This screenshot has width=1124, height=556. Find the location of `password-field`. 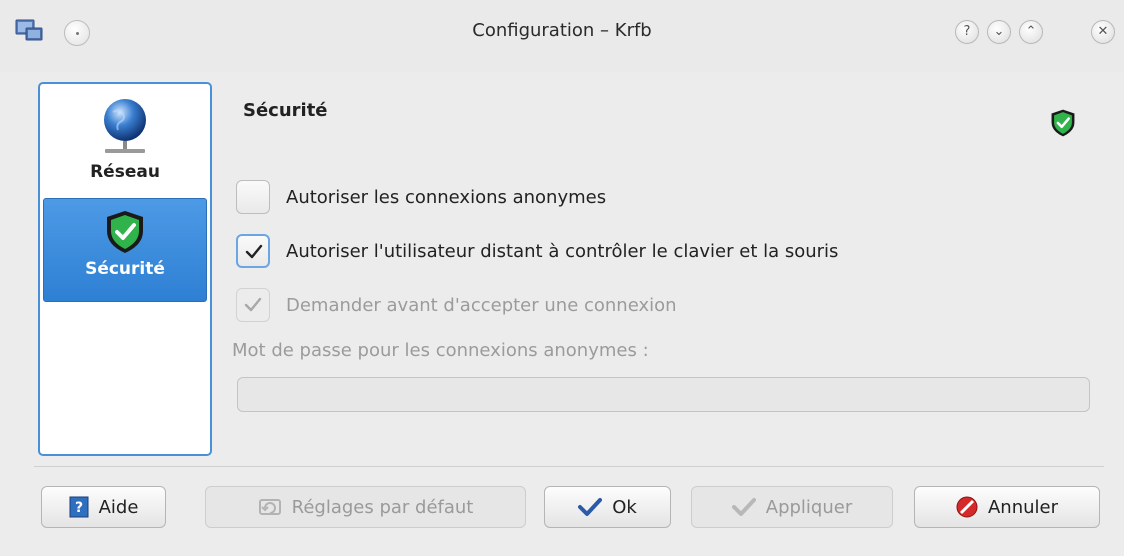

password-field is located at coordinates (663, 394).